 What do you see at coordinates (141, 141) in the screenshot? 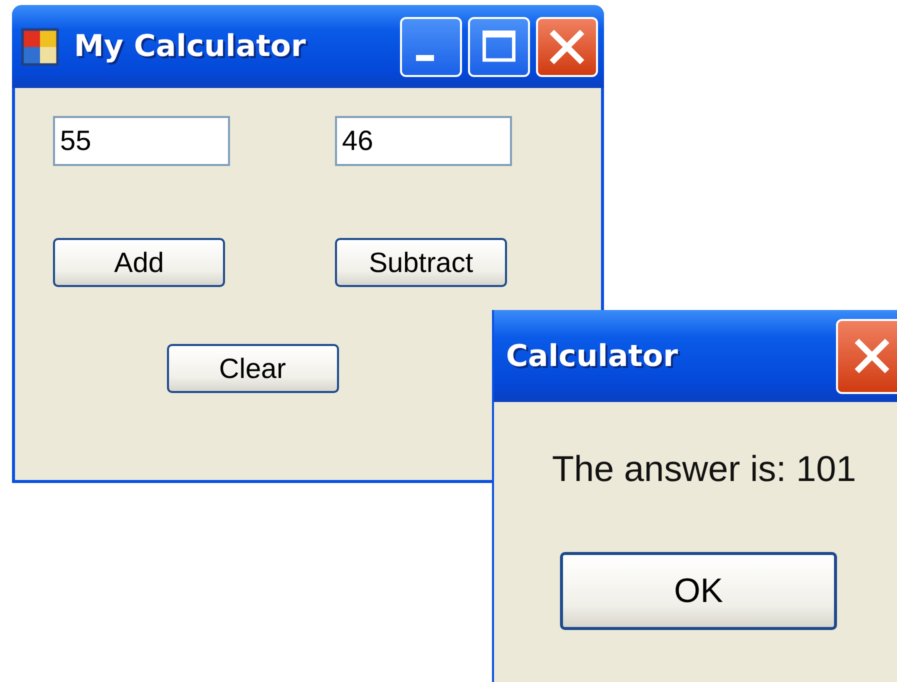
I see `number-field: 55` at bounding box center [141, 141].